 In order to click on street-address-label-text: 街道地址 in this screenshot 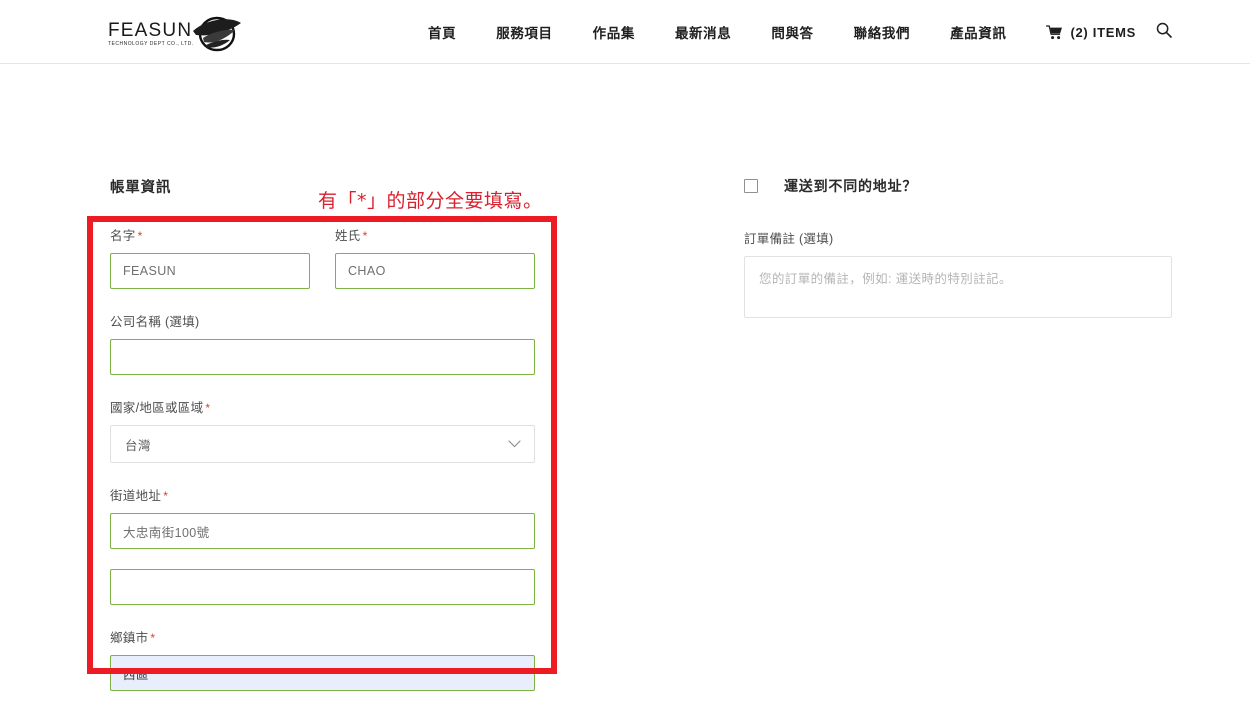, I will do `click(136, 496)`.